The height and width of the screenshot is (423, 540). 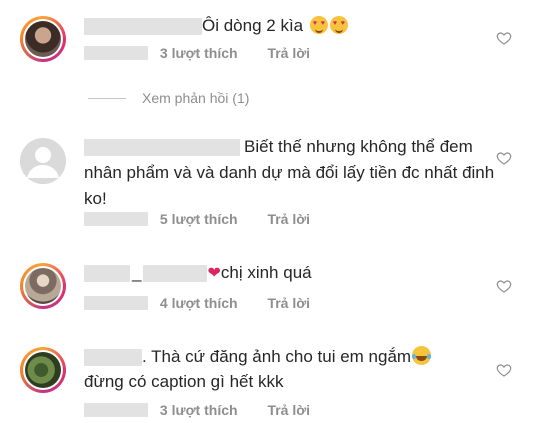 I want to click on comment-body: chị xinh quá, so click(x=266, y=272).